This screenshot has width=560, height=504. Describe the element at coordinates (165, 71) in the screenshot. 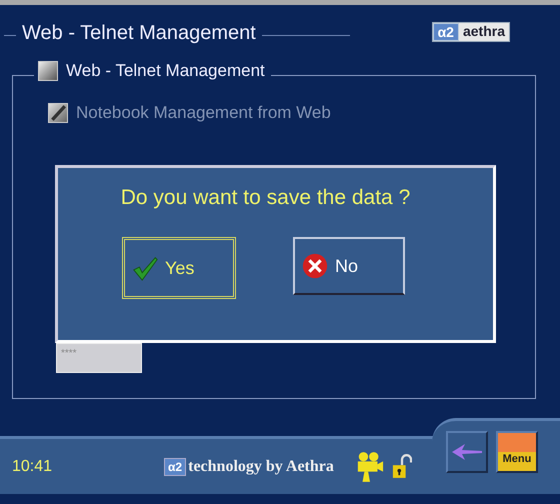

I see `group-label: Web - Telnet Management` at that location.